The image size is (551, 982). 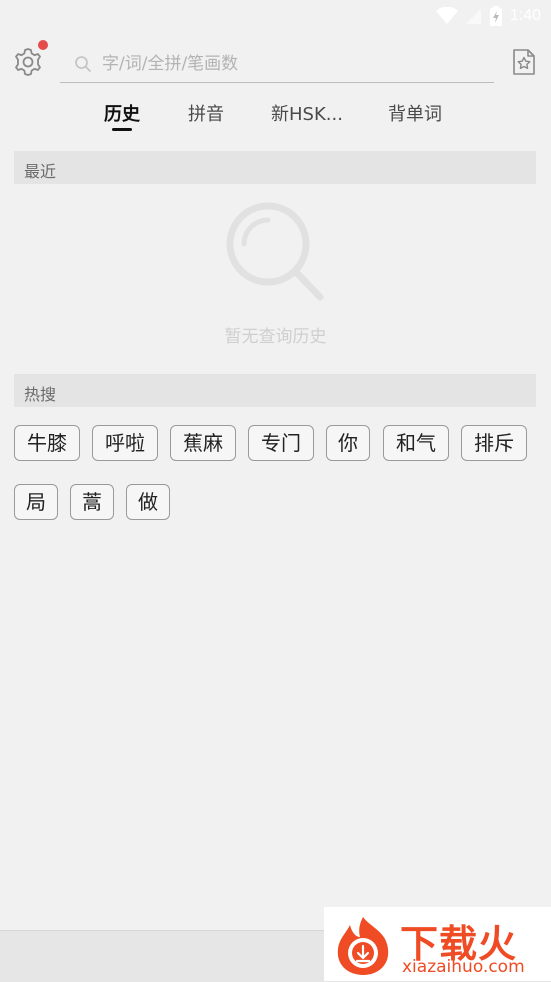 What do you see at coordinates (148, 502) in the screenshot?
I see `hot-search-chip: 做` at bounding box center [148, 502].